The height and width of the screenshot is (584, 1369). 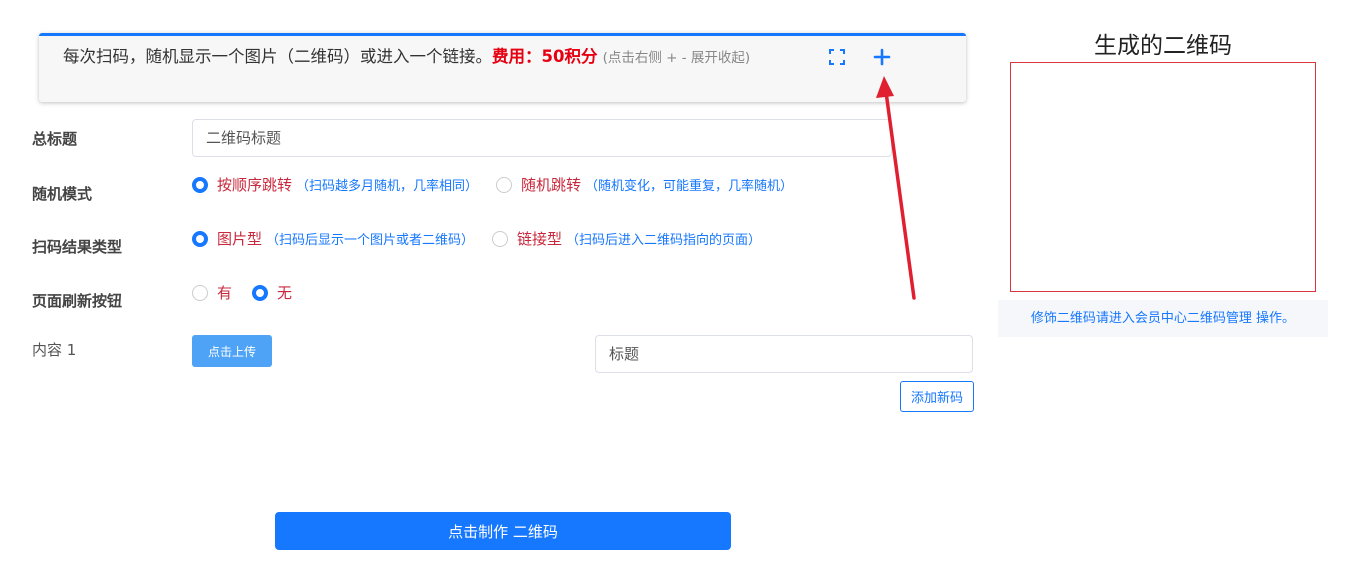 I want to click on refresh-label: 页面刷新按钮, so click(x=77, y=301).